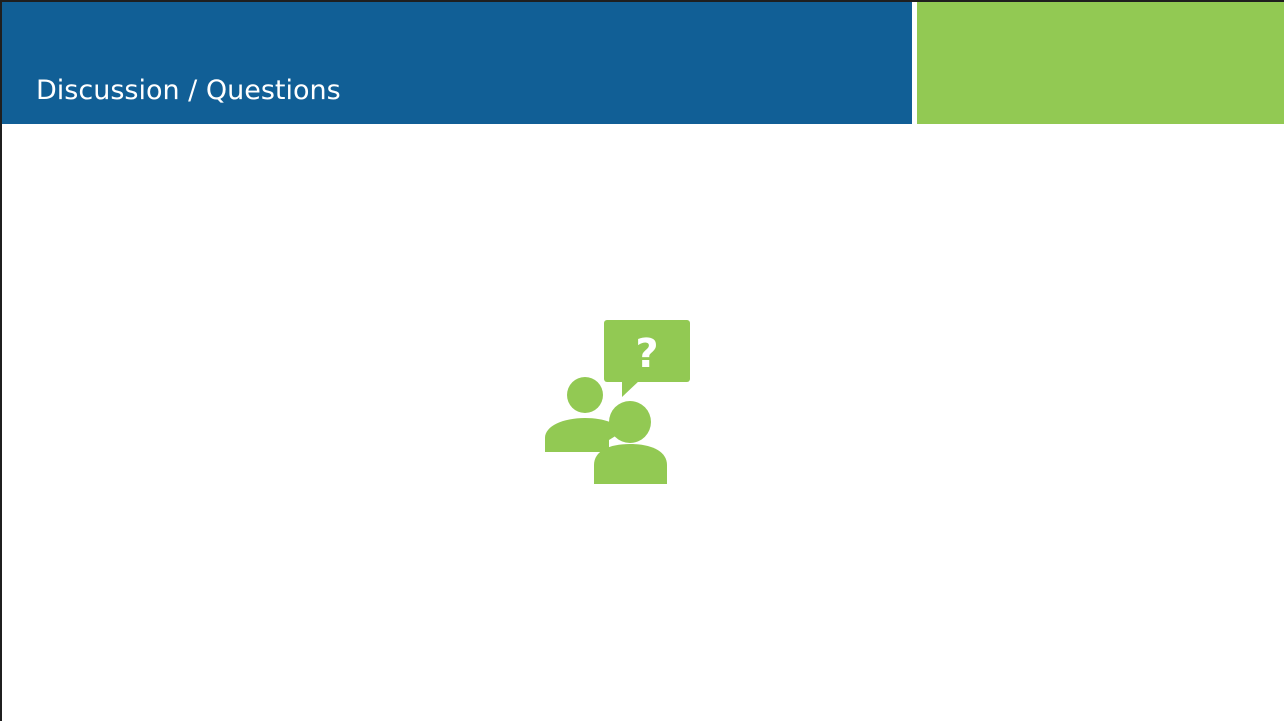 This screenshot has width=1284, height=721. I want to click on person-front-head, so click(630, 422).